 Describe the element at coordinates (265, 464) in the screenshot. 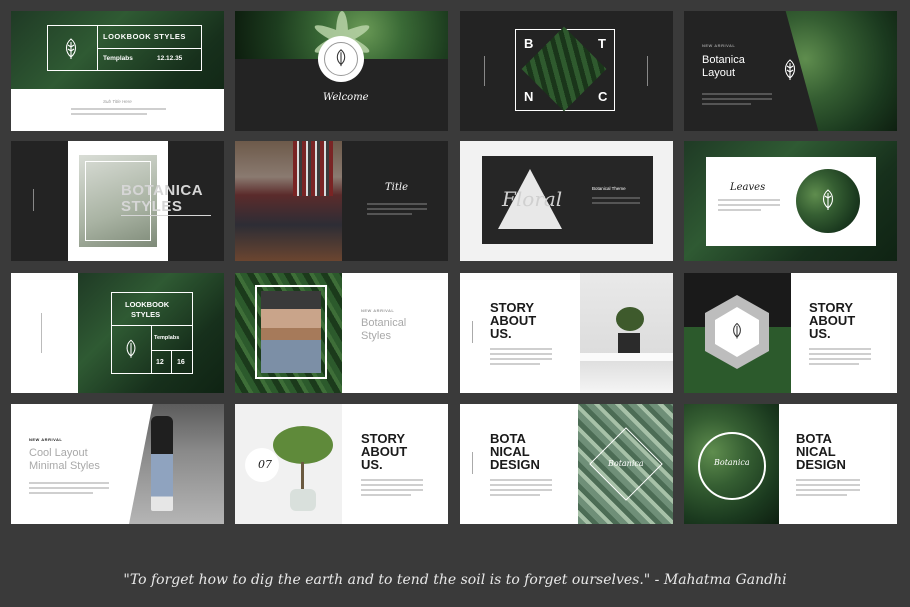

I see `slide-number: 07` at that location.